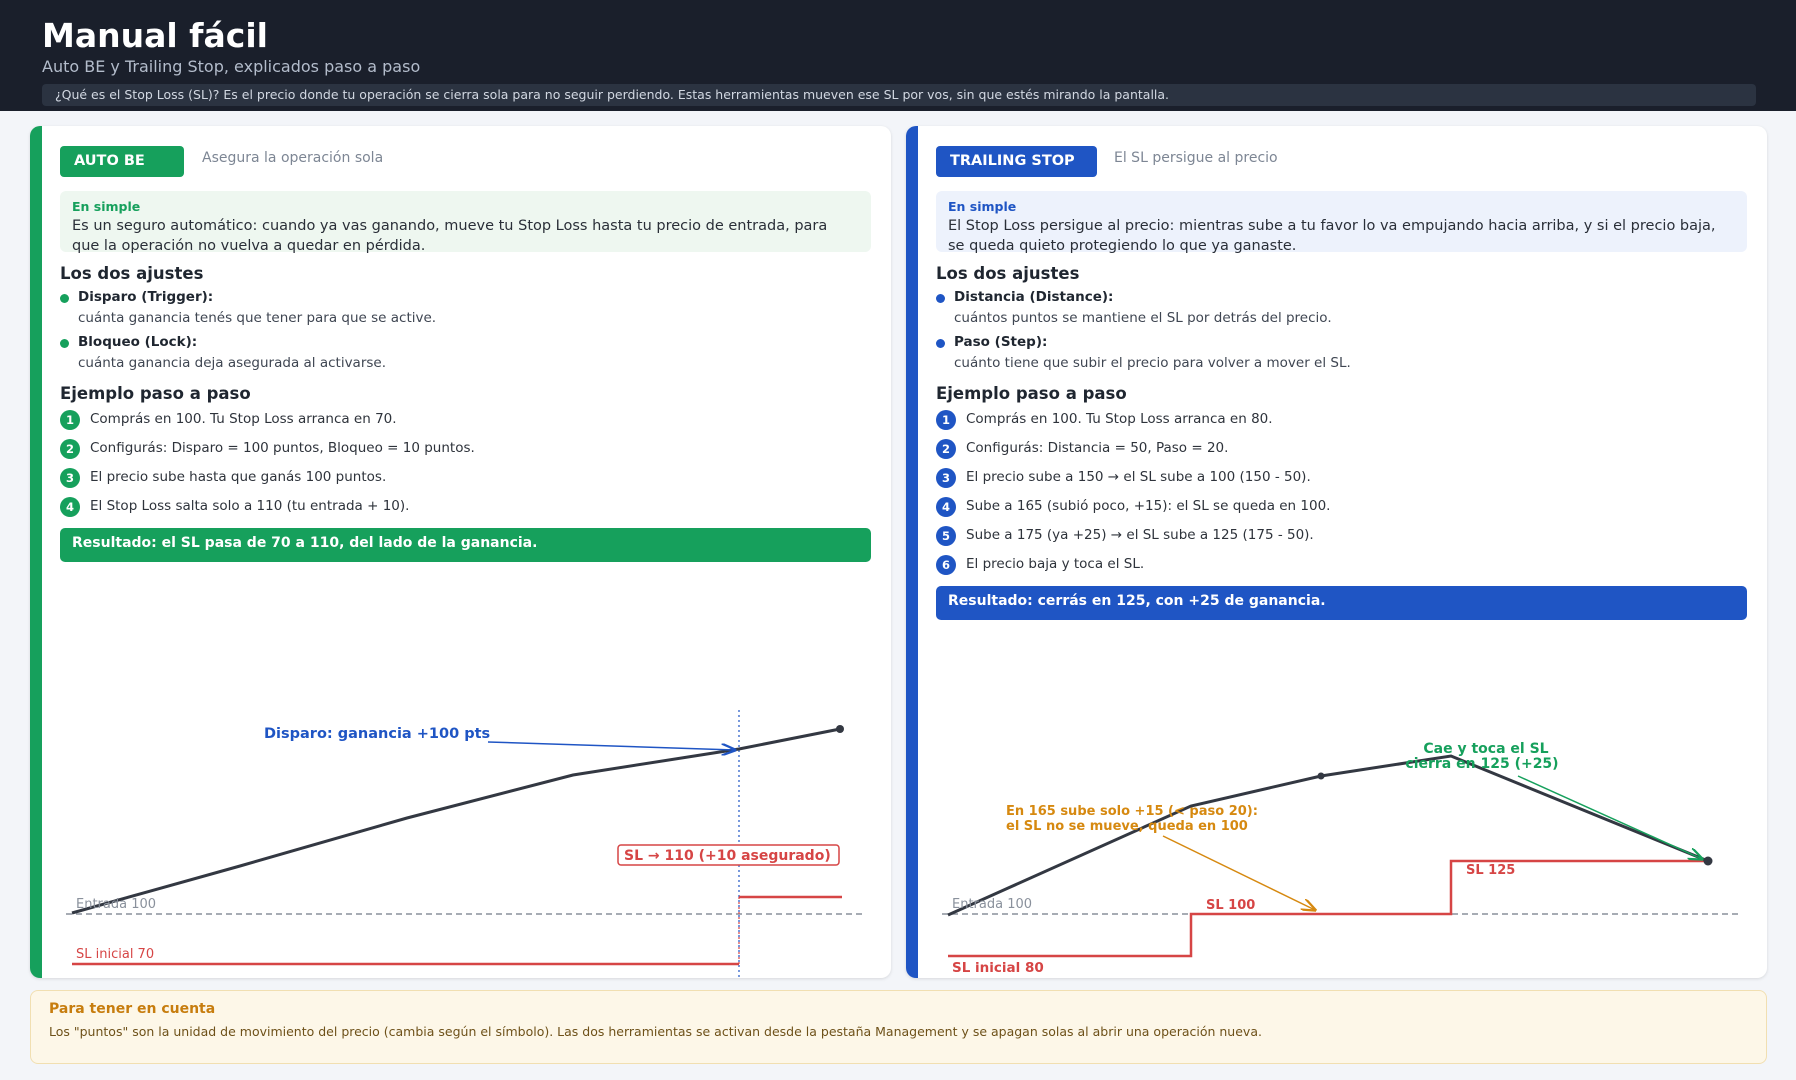 The width and height of the screenshot is (1796, 1080). Describe the element at coordinates (611, 745) in the screenshot. I see `trigger-arrow` at that location.